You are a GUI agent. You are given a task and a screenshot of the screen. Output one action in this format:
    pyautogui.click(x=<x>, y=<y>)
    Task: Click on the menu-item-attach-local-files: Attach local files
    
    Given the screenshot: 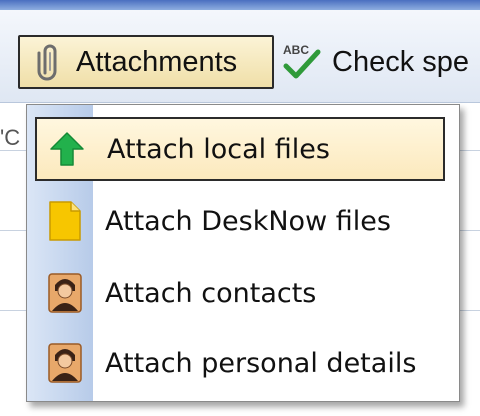 What is the action you would take?
    pyautogui.click(x=240, y=149)
    